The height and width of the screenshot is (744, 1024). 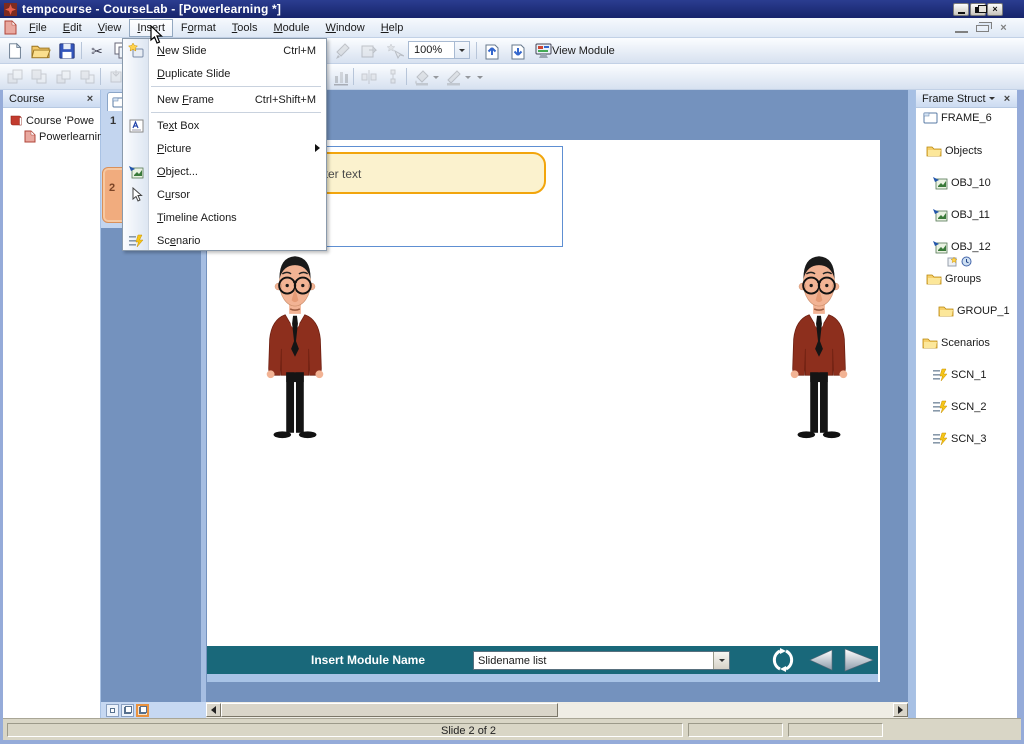 I want to click on tree-item-obj12: OBJ_12, so click(x=961, y=247).